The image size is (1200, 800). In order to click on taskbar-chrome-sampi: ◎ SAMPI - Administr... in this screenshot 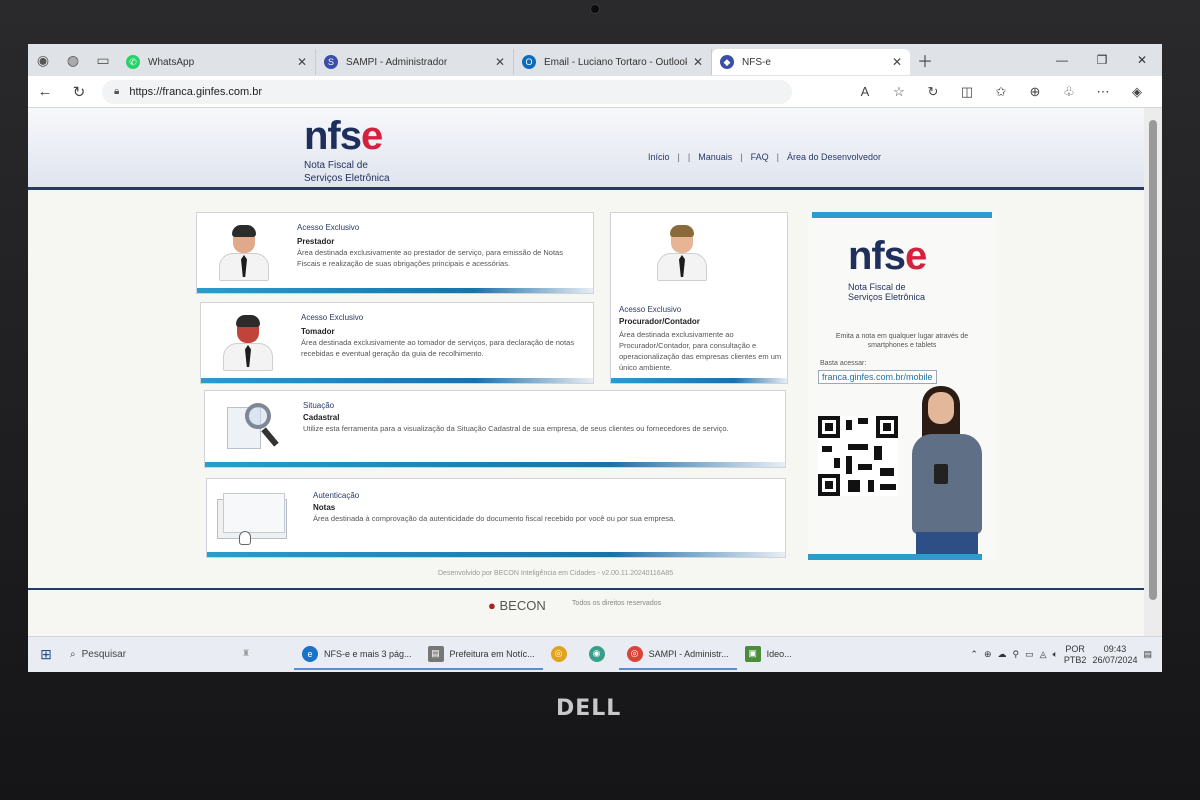, I will do `click(677, 655)`.